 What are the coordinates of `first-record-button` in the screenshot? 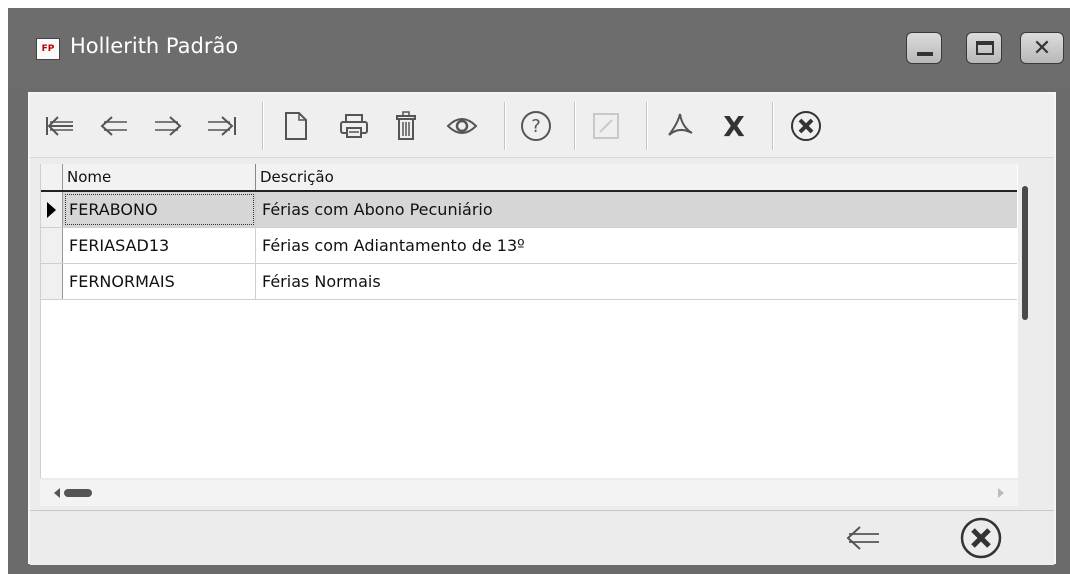 It's located at (60, 126).